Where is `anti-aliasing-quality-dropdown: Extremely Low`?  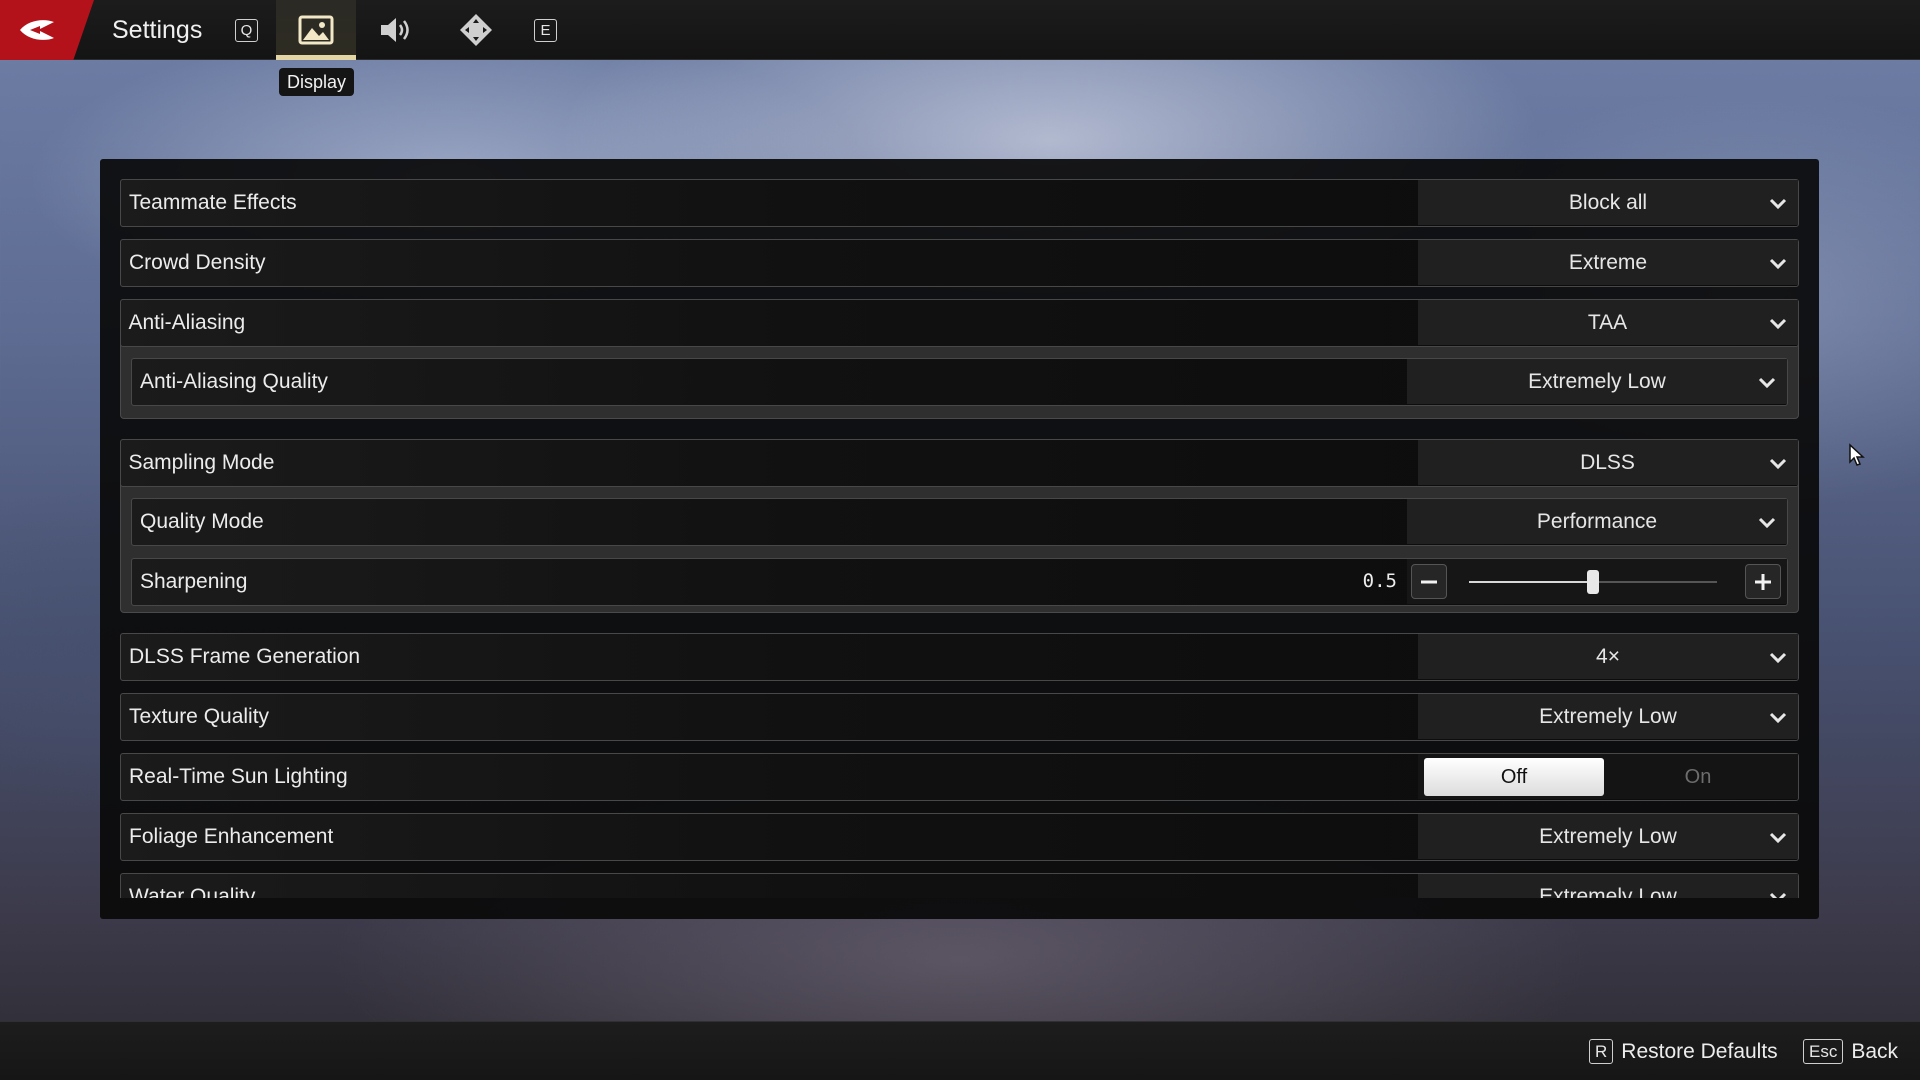 anti-aliasing-quality-dropdown: Extremely Low is located at coordinates (1597, 381).